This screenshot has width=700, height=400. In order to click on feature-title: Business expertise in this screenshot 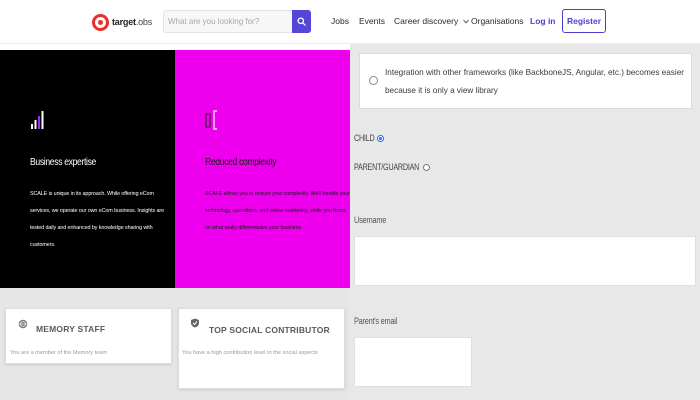, I will do `click(63, 162)`.